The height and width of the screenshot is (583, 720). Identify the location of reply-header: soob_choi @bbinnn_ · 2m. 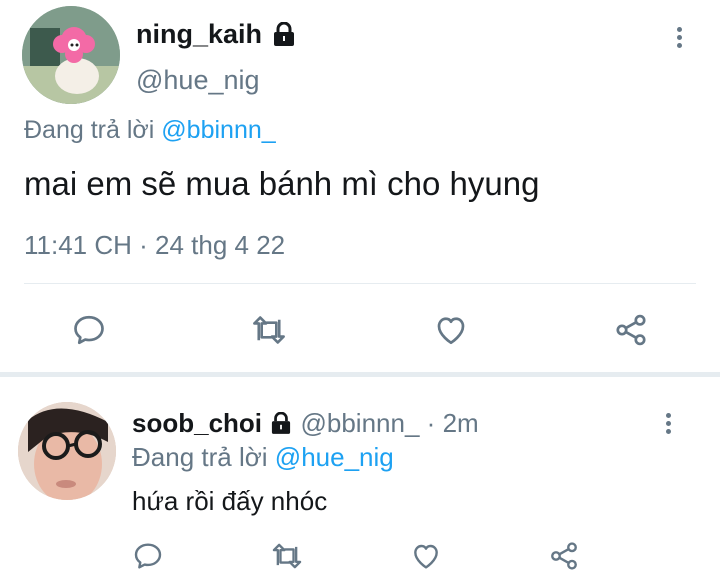
(305, 423).